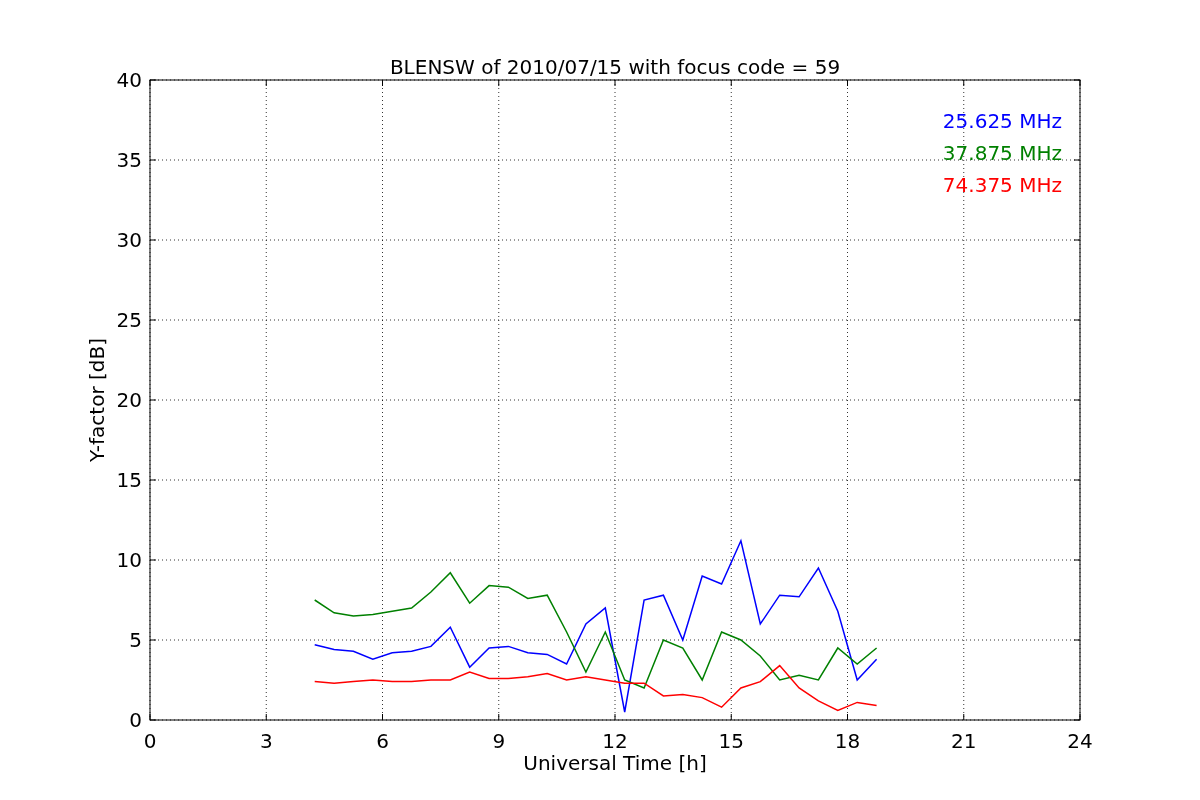  Describe the element at coordinates (382, 741) in the screenshot. I see `x-tick-label: 6` at that location.